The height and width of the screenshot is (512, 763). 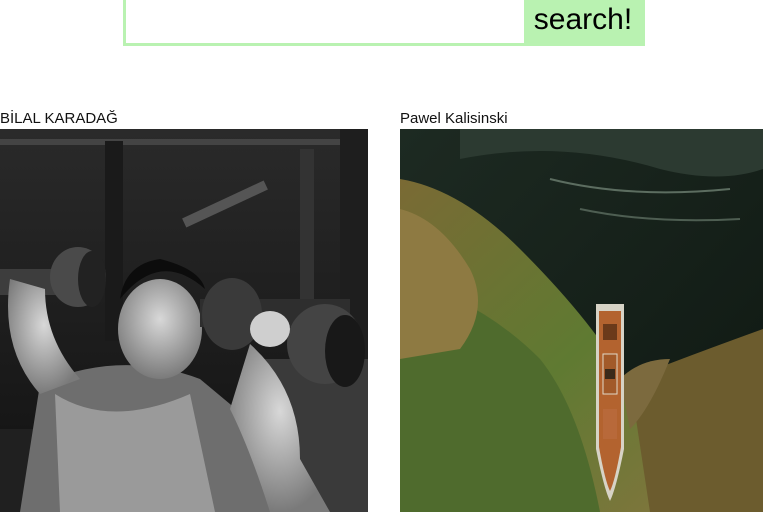 What do you see at coordinates (454, 118) in the screenshot?
I see `photographer-name: Pawel Kalisinski` at bounding box center [454, 118].